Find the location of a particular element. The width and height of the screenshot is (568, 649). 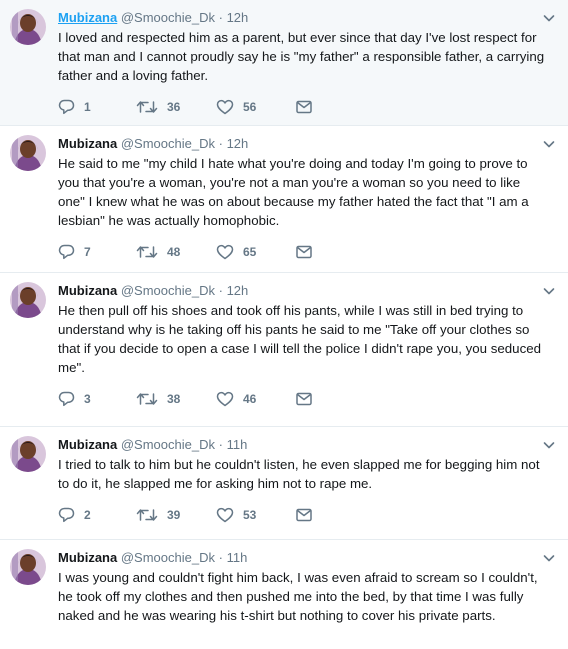

like-button: 53 is located at coordinates (256, 515).